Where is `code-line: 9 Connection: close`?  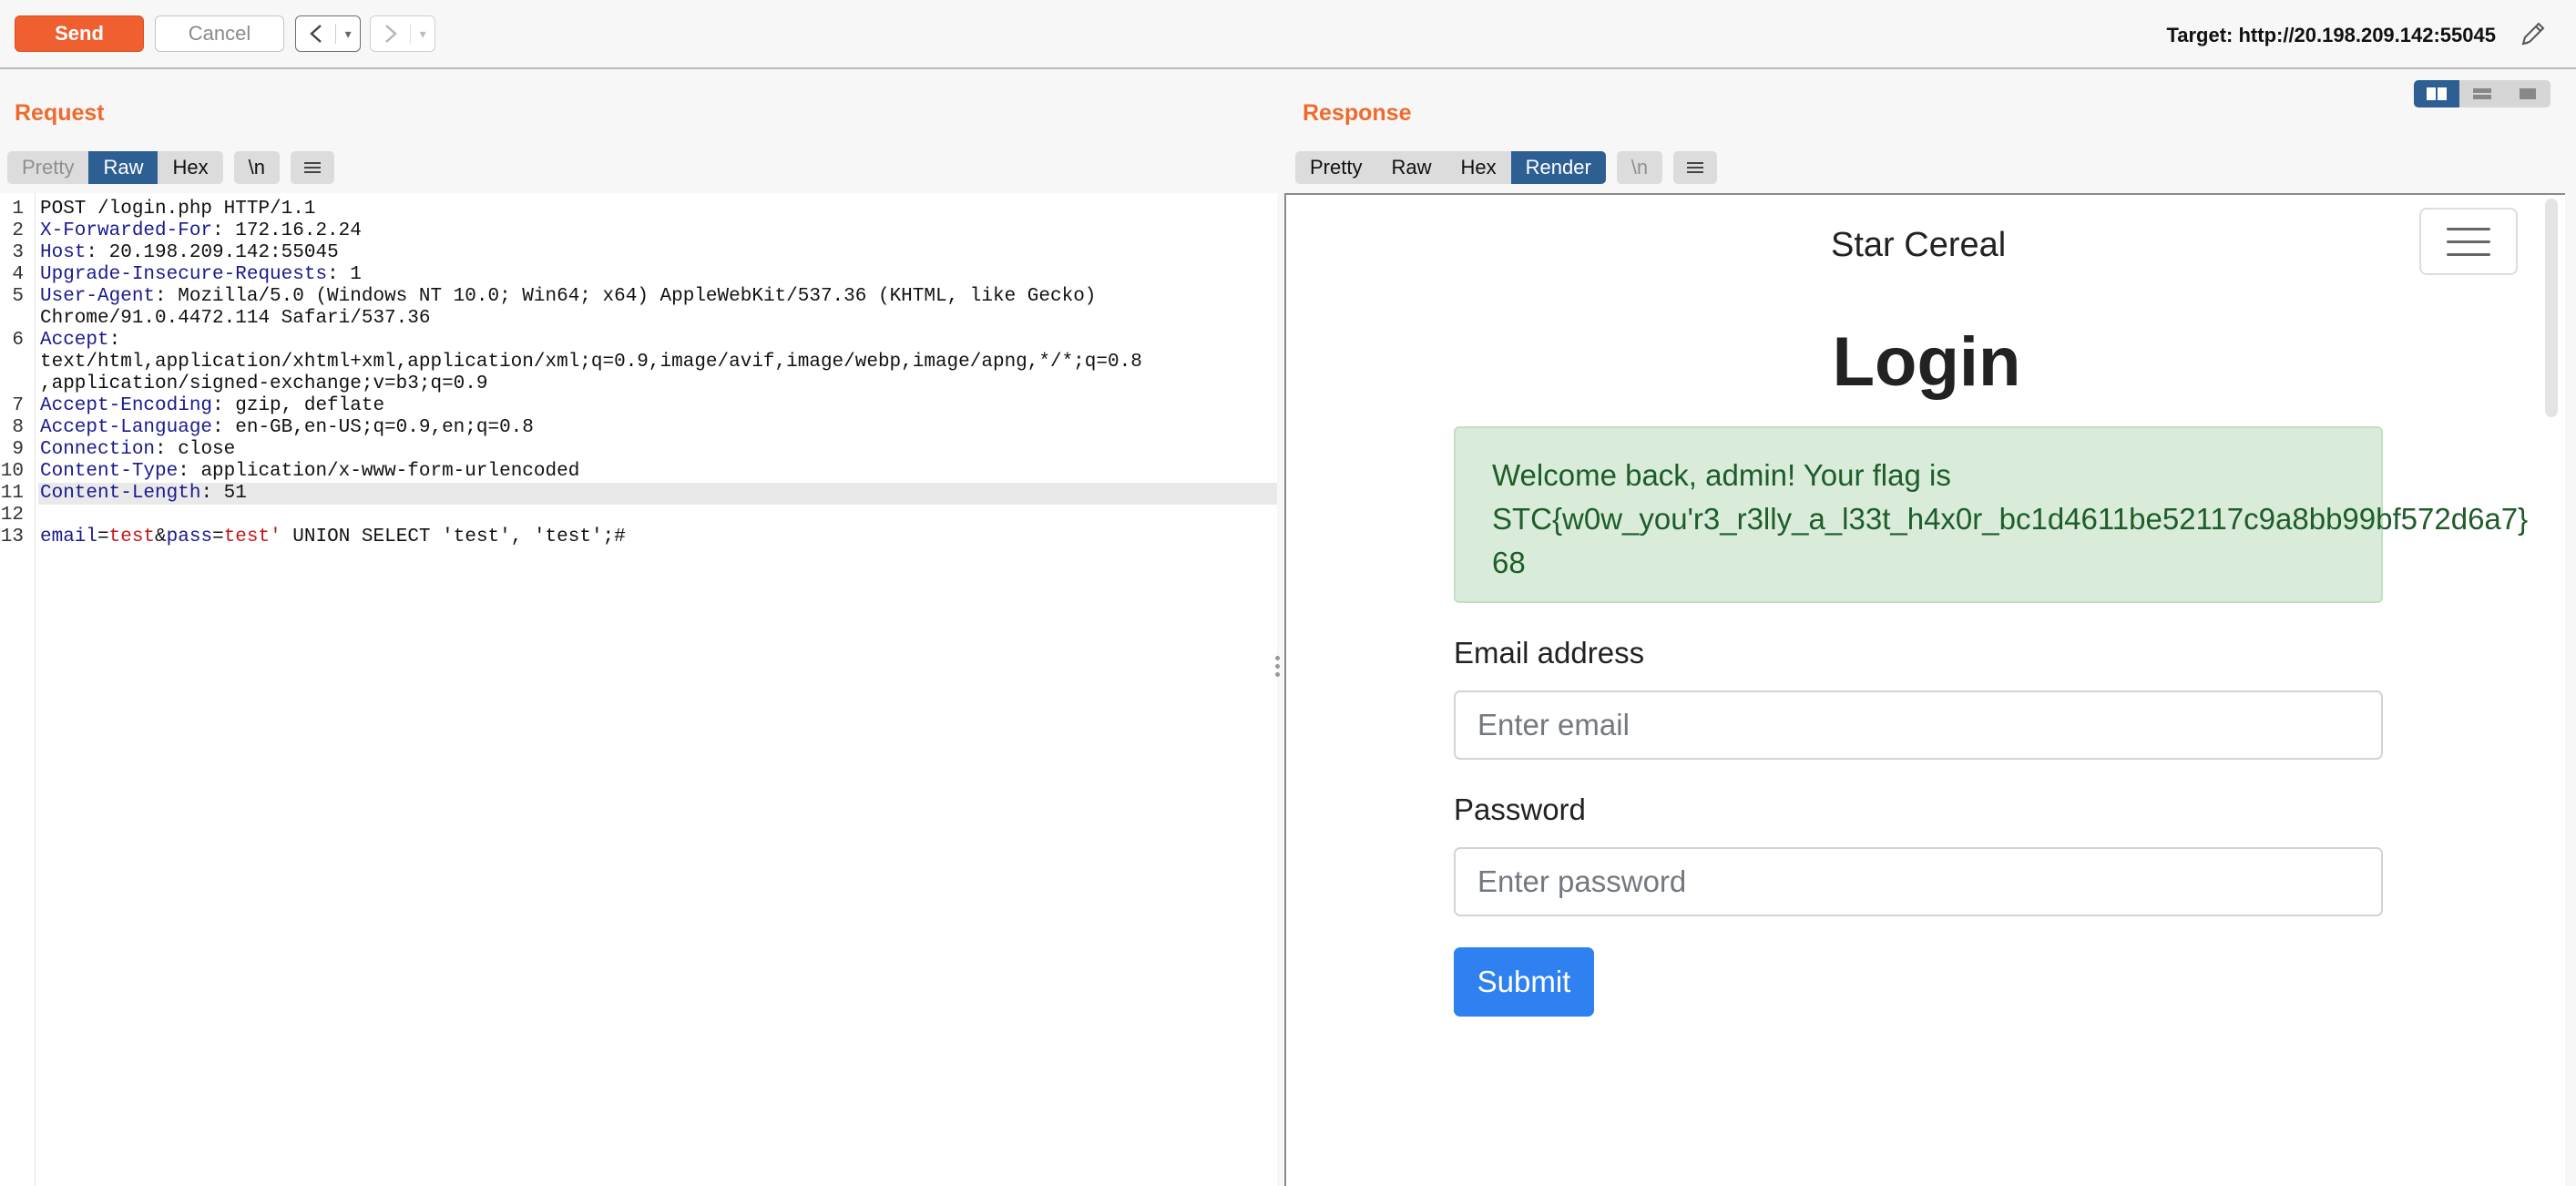
code-line: 9 Connection: close is located at coordinates (124, 450).